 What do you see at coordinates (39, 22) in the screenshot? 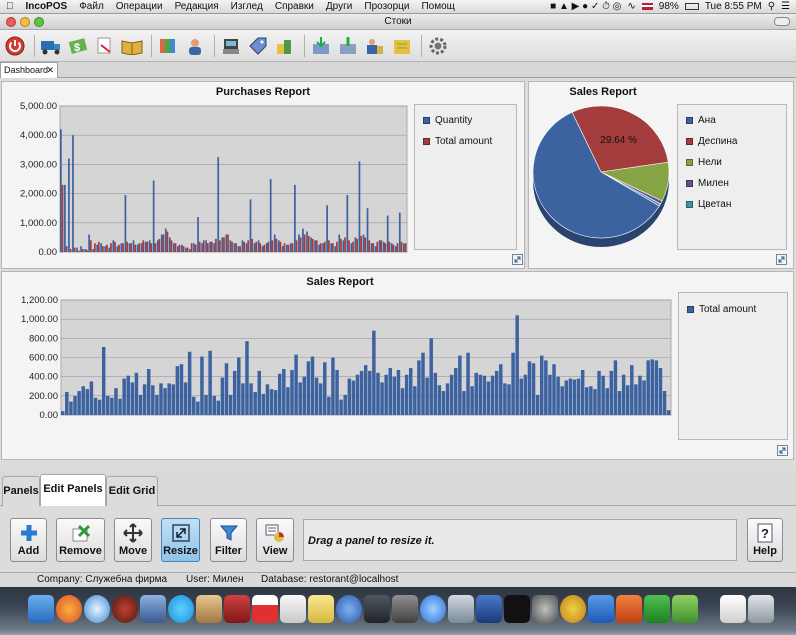
I see `zoom-window-icon` at bounding box center [39, 22].